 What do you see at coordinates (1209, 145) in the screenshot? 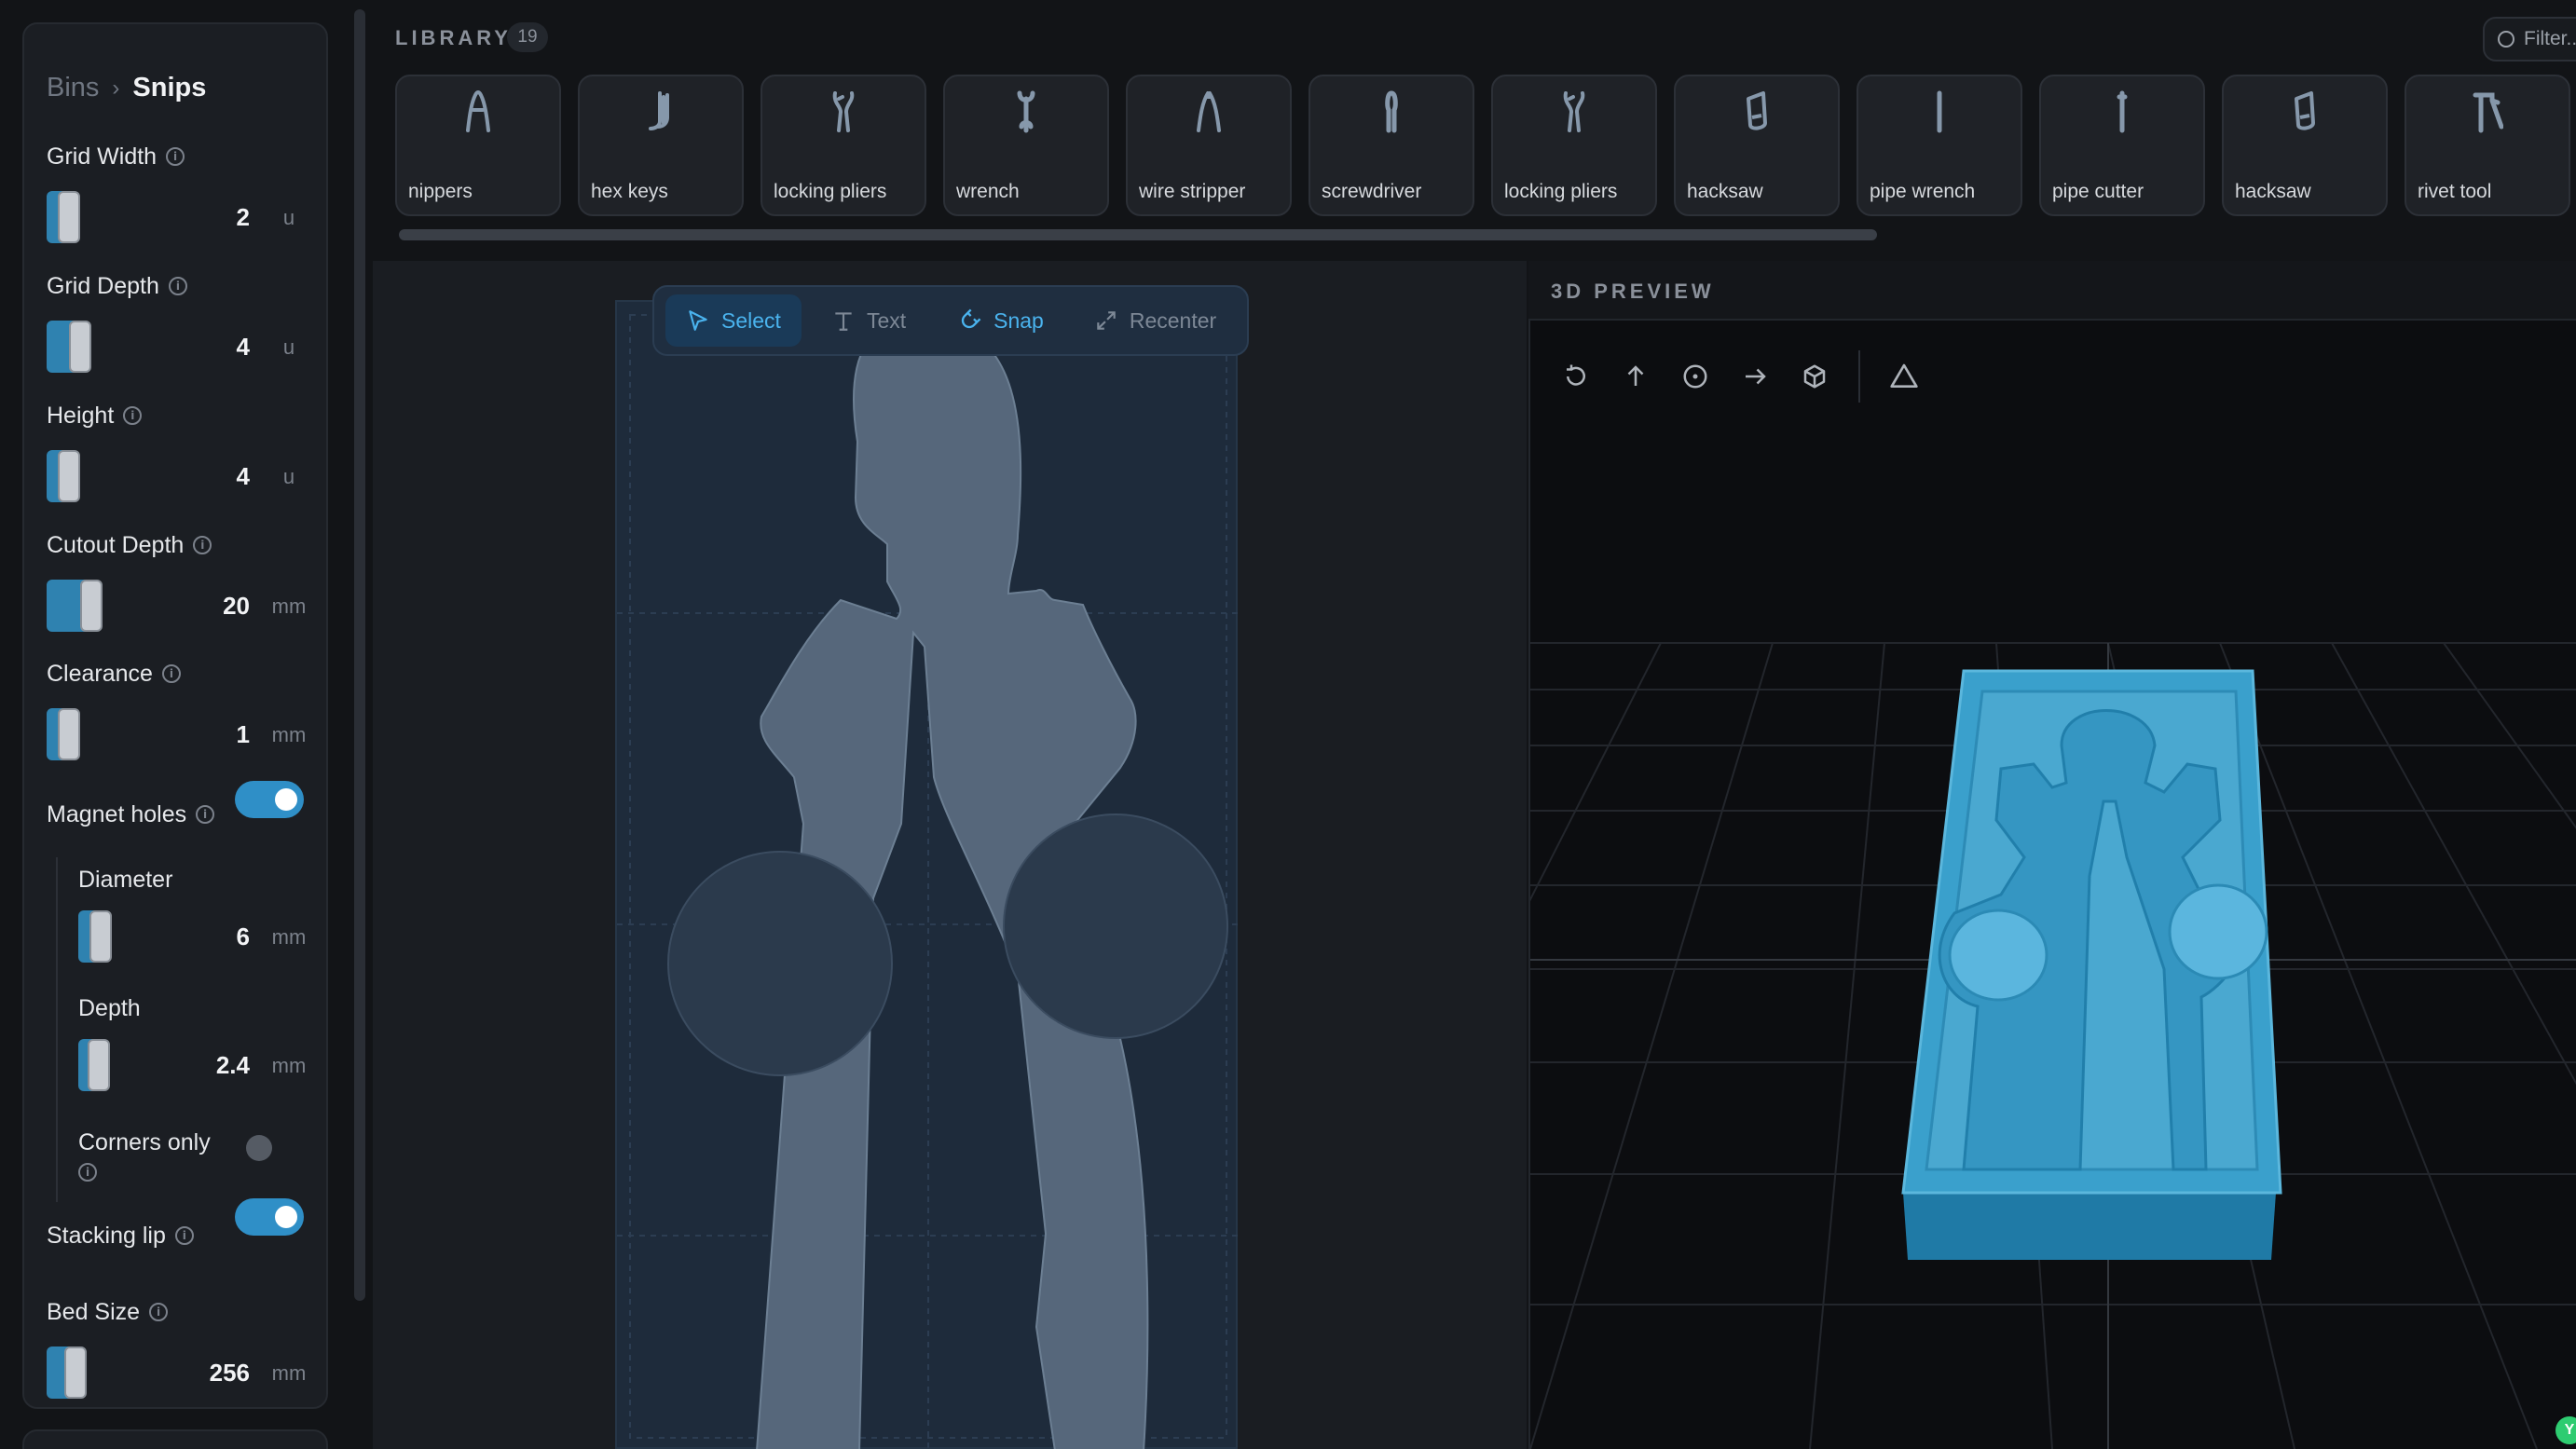
I see `library-item-wire-stripper: wire stripper` at bounding box center [1209, 145].